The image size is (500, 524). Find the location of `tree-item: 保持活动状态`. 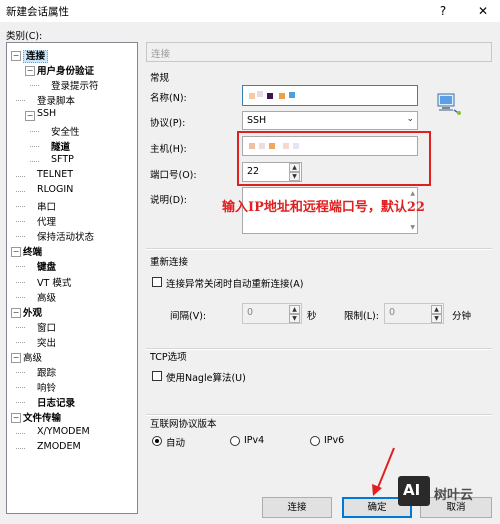

tree-item: 保持活动状态 is located at coordinates (65, 236).